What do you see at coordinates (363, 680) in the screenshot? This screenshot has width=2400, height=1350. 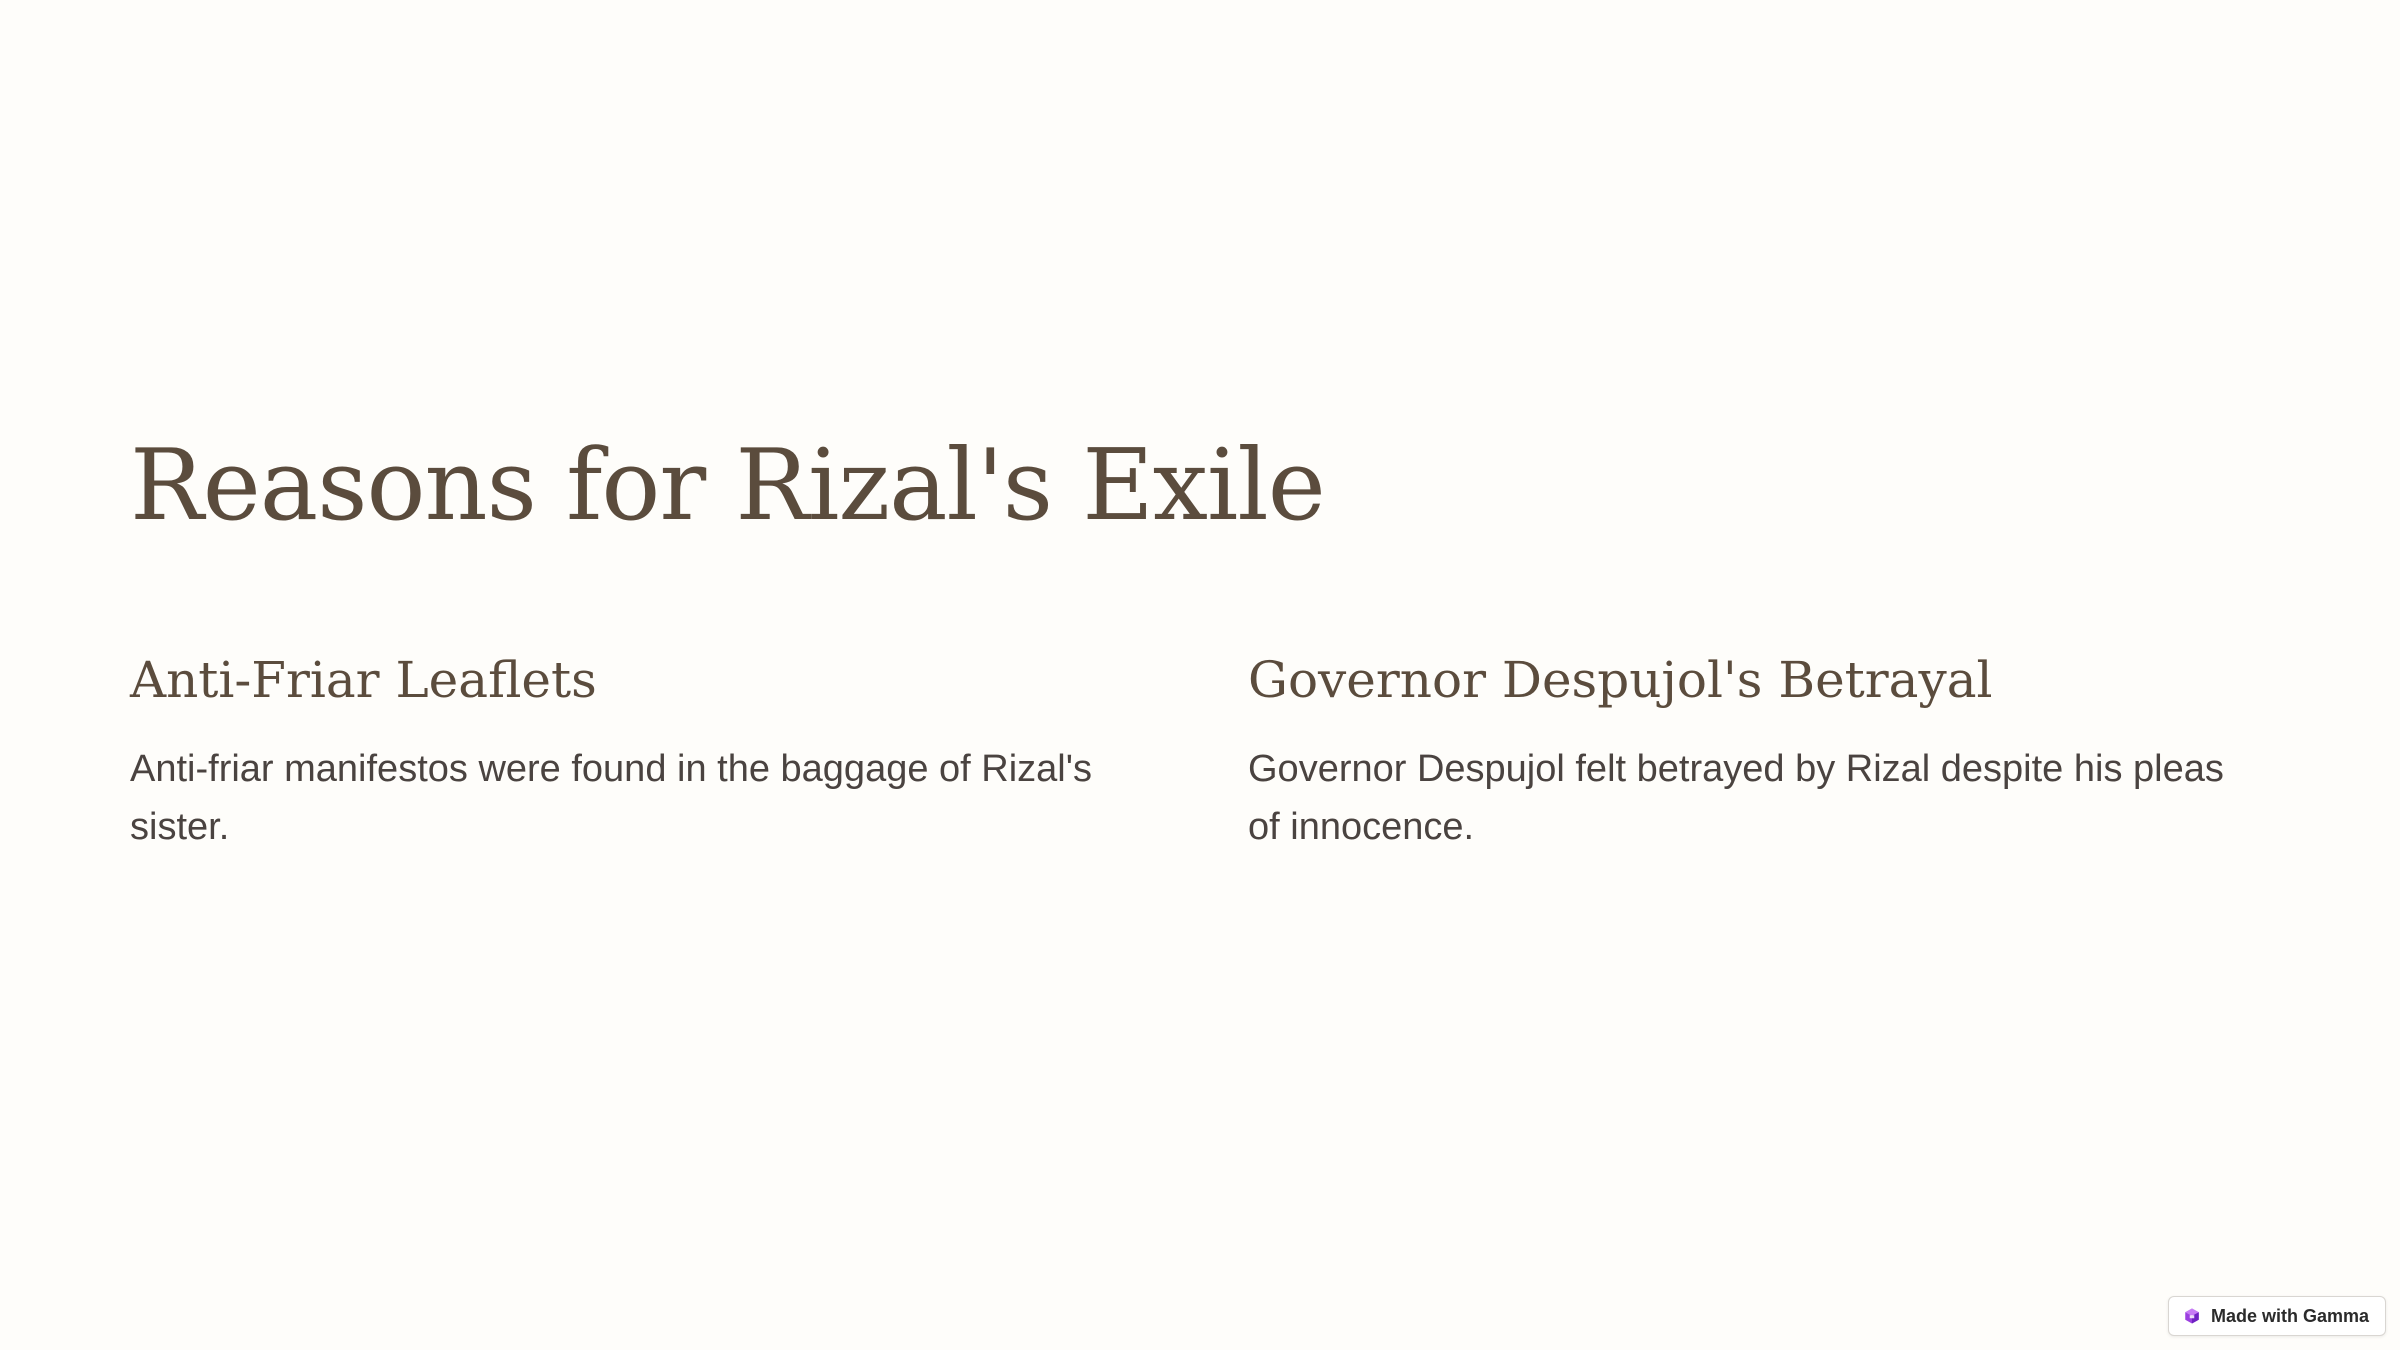 I see `column-heading: Anti-Friar Leaflets` at bounding box center [363, 680].